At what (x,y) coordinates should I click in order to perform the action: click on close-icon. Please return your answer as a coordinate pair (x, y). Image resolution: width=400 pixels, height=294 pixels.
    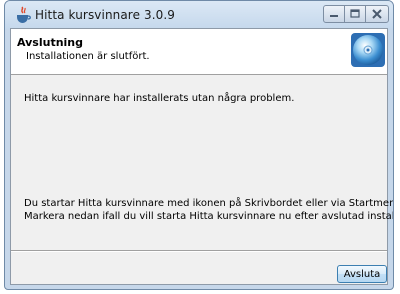
    Looking at the image, I should click on (377, 14).